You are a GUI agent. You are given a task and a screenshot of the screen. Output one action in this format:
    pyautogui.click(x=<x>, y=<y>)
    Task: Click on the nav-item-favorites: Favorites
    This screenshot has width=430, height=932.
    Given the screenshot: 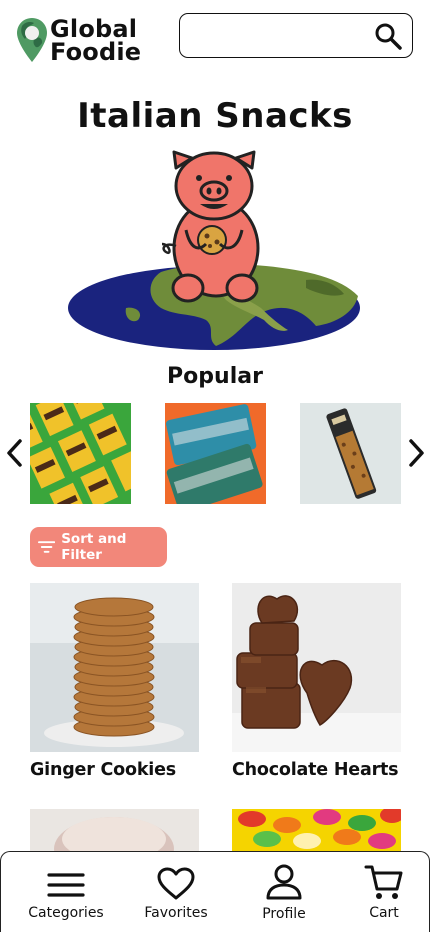 What is the action you would take?
    pyautogui.click(x=176, y=892)
    